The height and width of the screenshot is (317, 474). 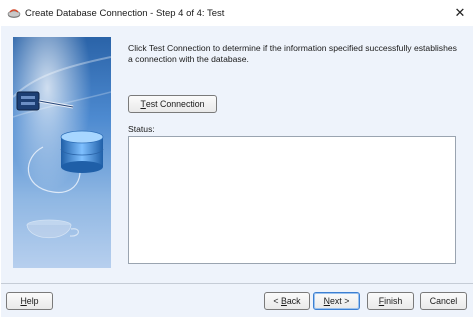 I want to click on help-button: Help, so click(x=29, y=301).